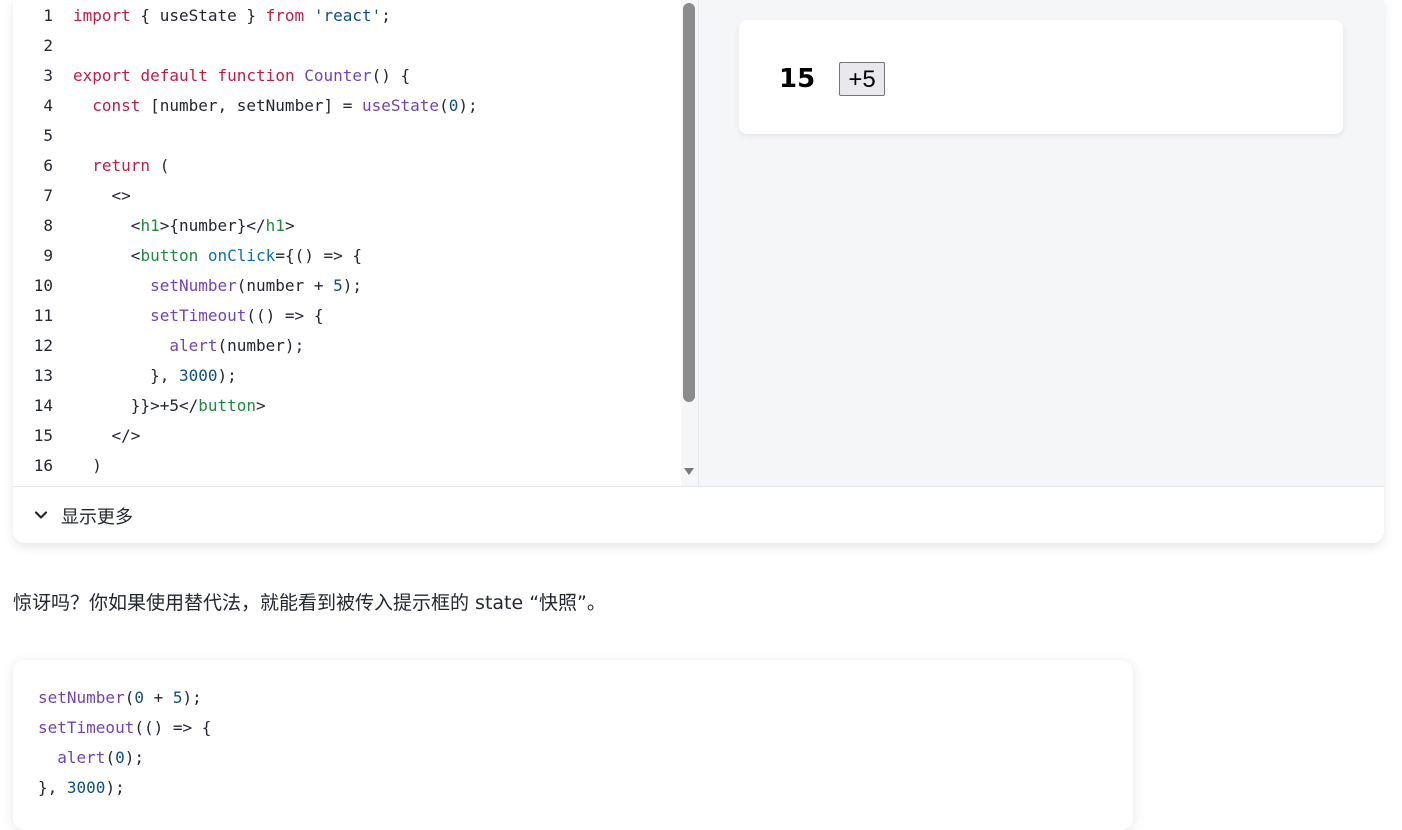 This screenshot has width=1402, height=830. What do you see at coordinates (245, 136) in the screenshot?
I see `code-line: 5` at bounding box center [245, 136].